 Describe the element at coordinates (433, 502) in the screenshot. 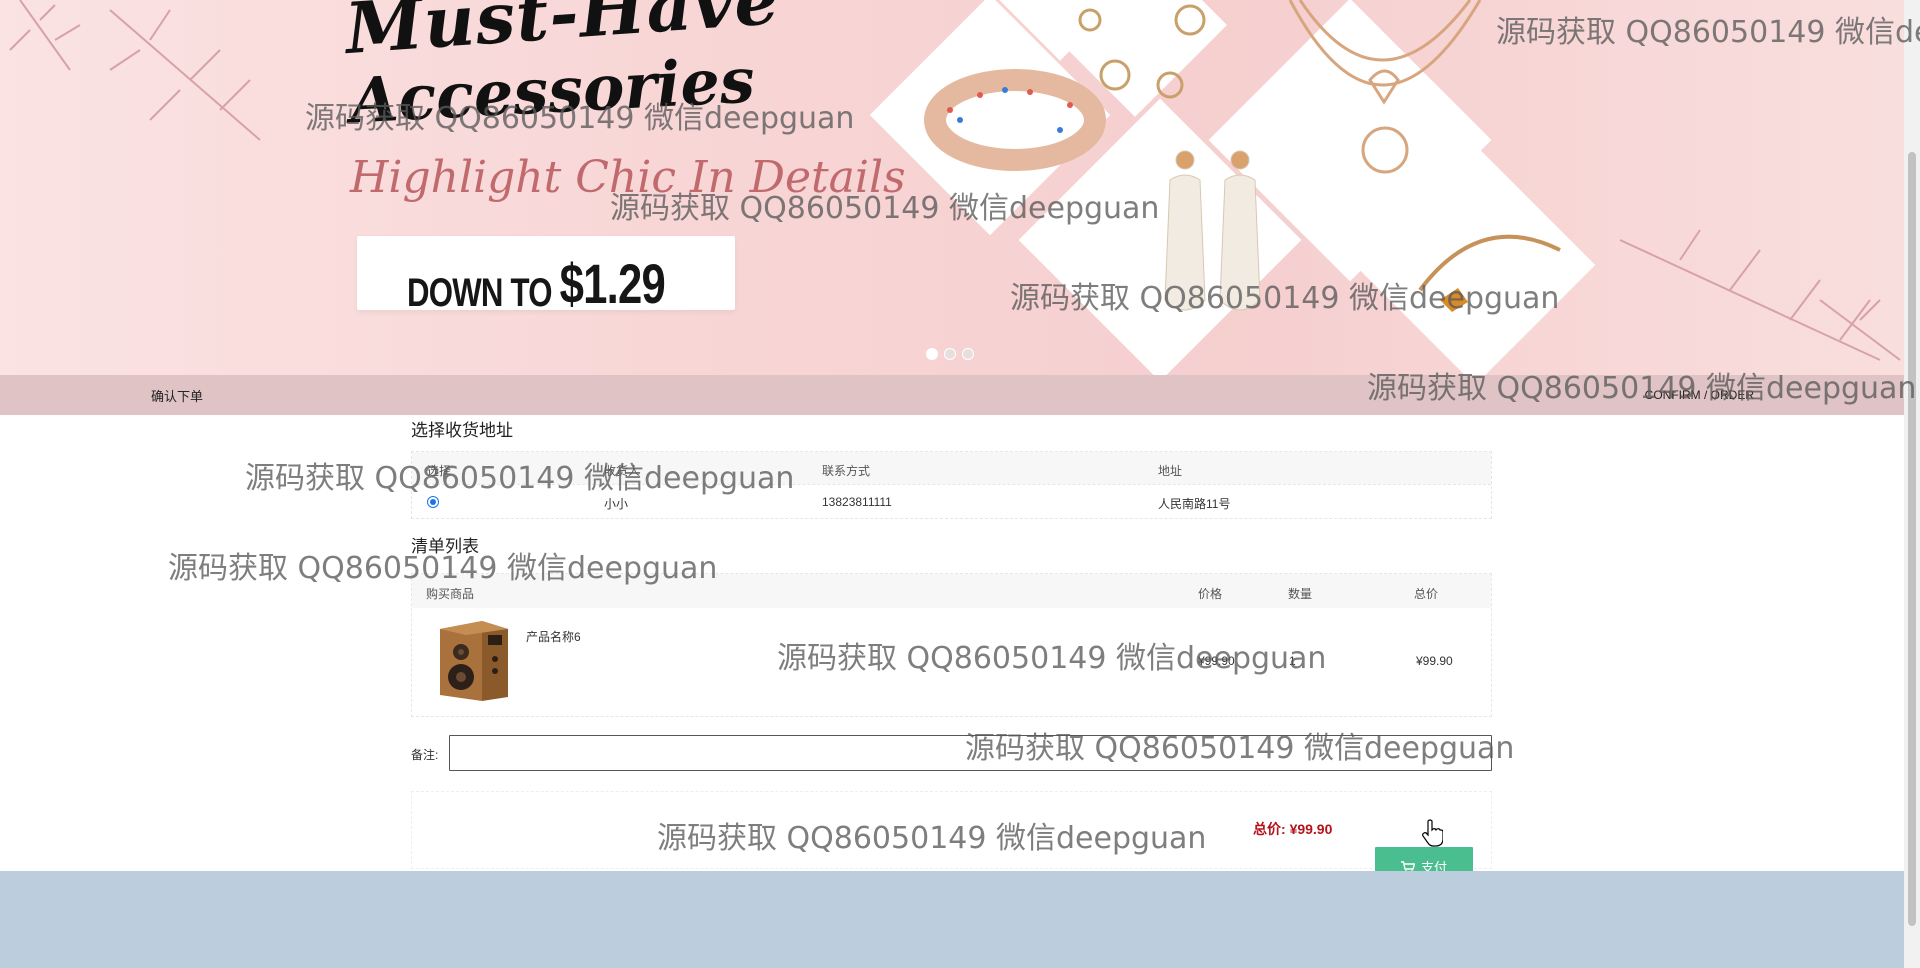

I see `address-radio` at that location.